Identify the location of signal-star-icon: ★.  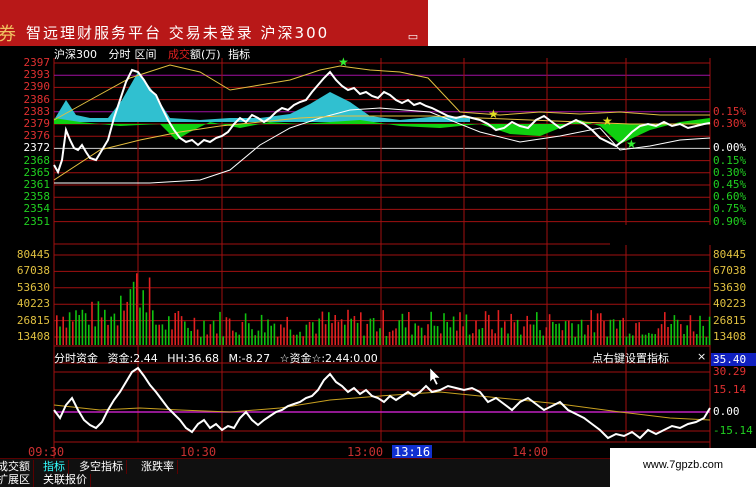
(631, 144).